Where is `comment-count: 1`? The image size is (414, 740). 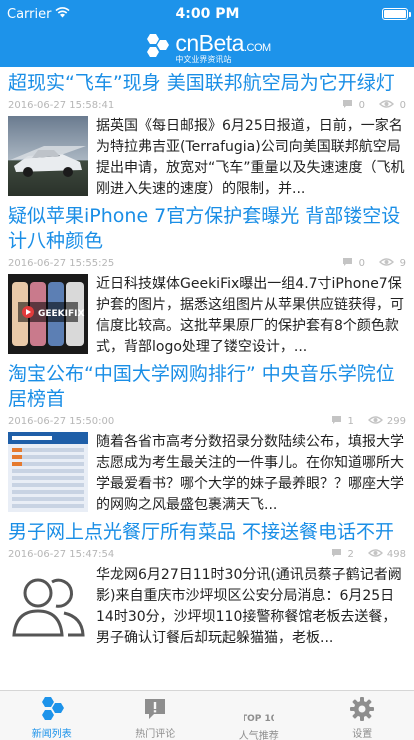 comment-count: 1 is located at coordinates (350, 421).